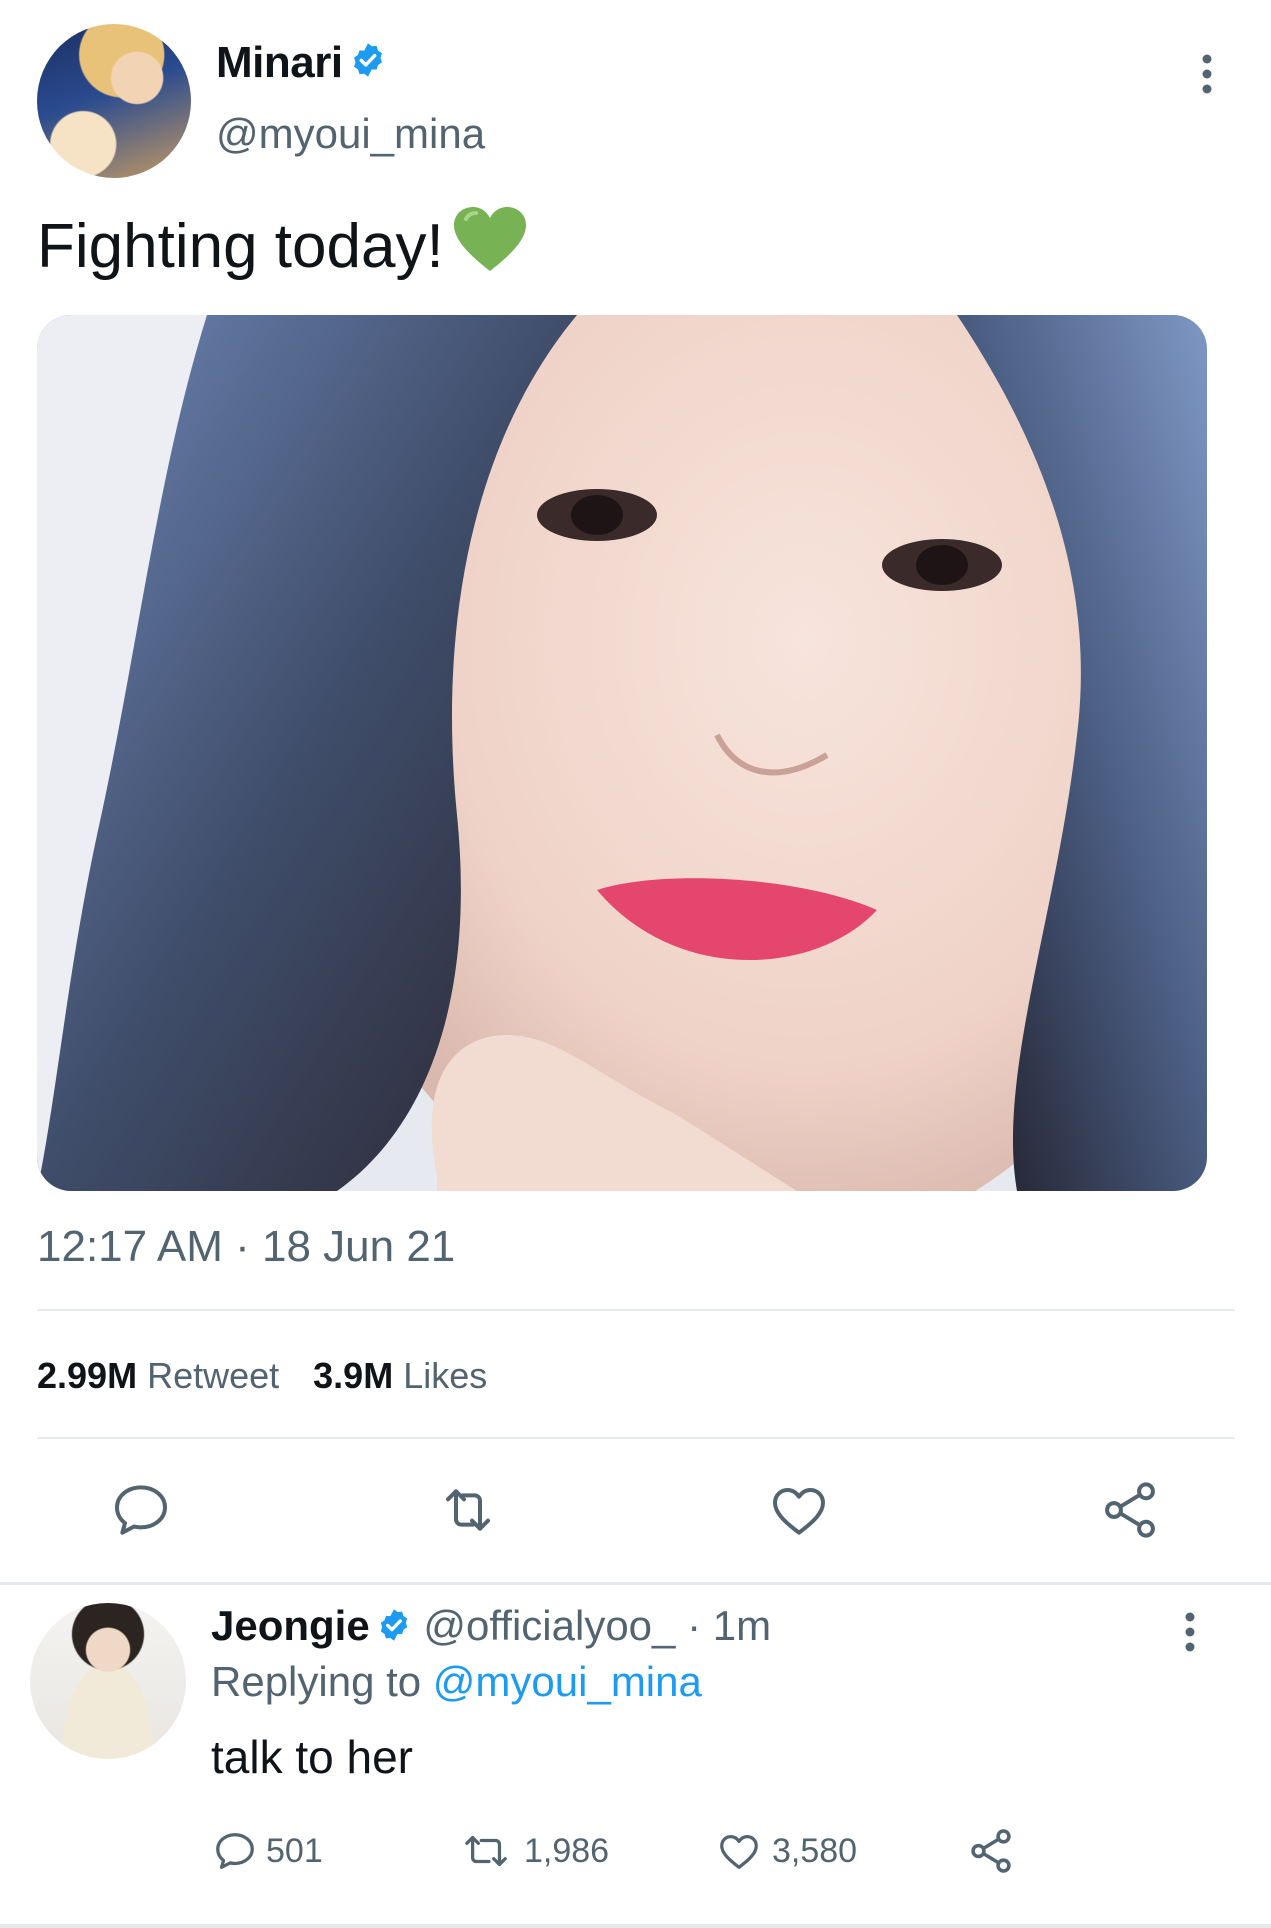 This screenshot has width=1271, height=1928. I want to click on likes-stat: 3.9M Likes, so click(400, 1375).